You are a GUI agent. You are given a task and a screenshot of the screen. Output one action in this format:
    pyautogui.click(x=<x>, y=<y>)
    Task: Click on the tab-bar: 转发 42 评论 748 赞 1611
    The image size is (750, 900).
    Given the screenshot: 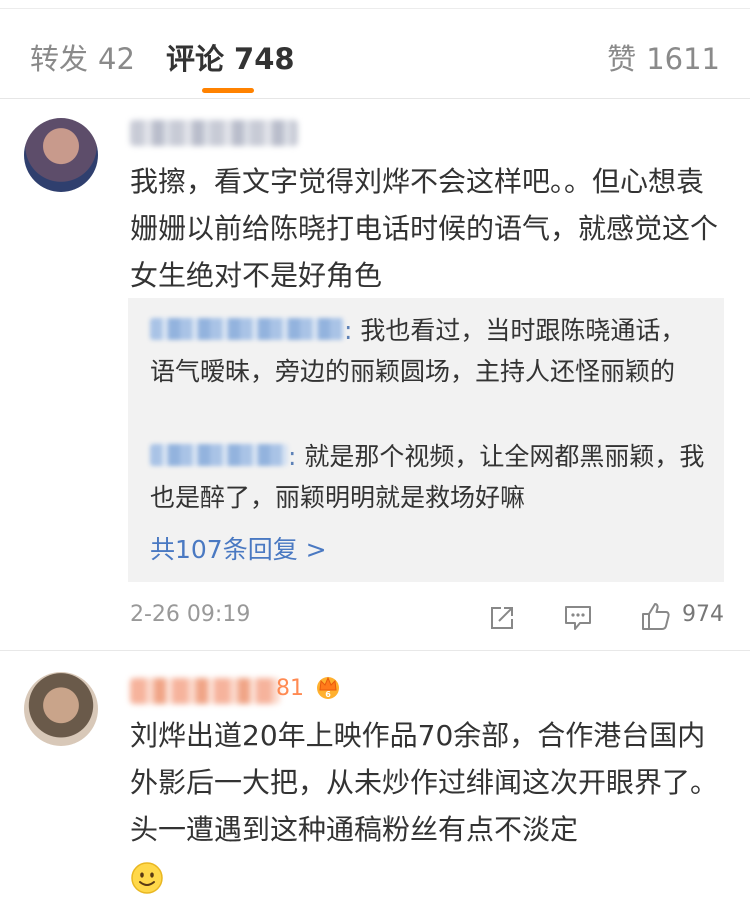 What is the action you would take?
    pyautogui.click(x=375, y=53)
    